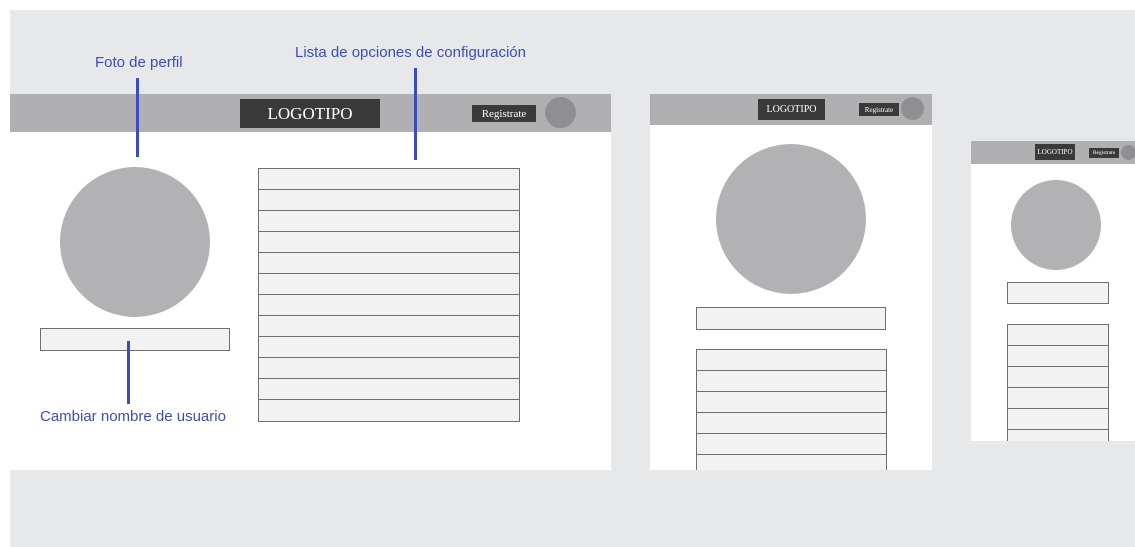 This screenshot has width=1135, height=547. I want to click on annotation-settings-list: Lista de opciones de configuración, so click(410, 52).